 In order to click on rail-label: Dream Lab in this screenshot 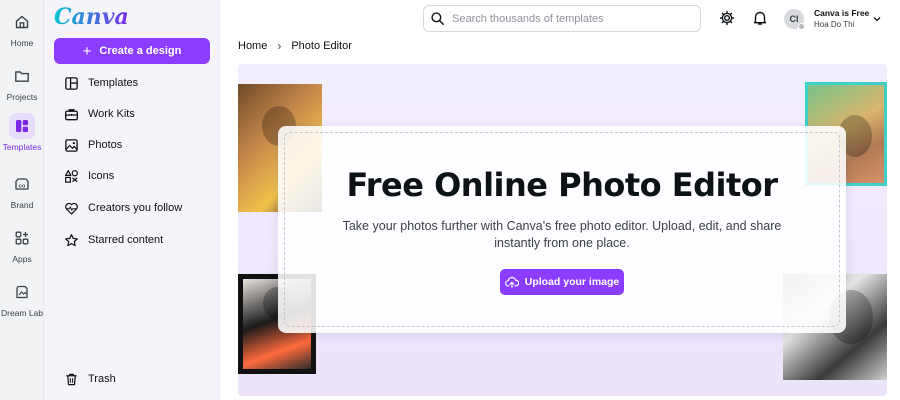, I will do `click(22, 313)`.